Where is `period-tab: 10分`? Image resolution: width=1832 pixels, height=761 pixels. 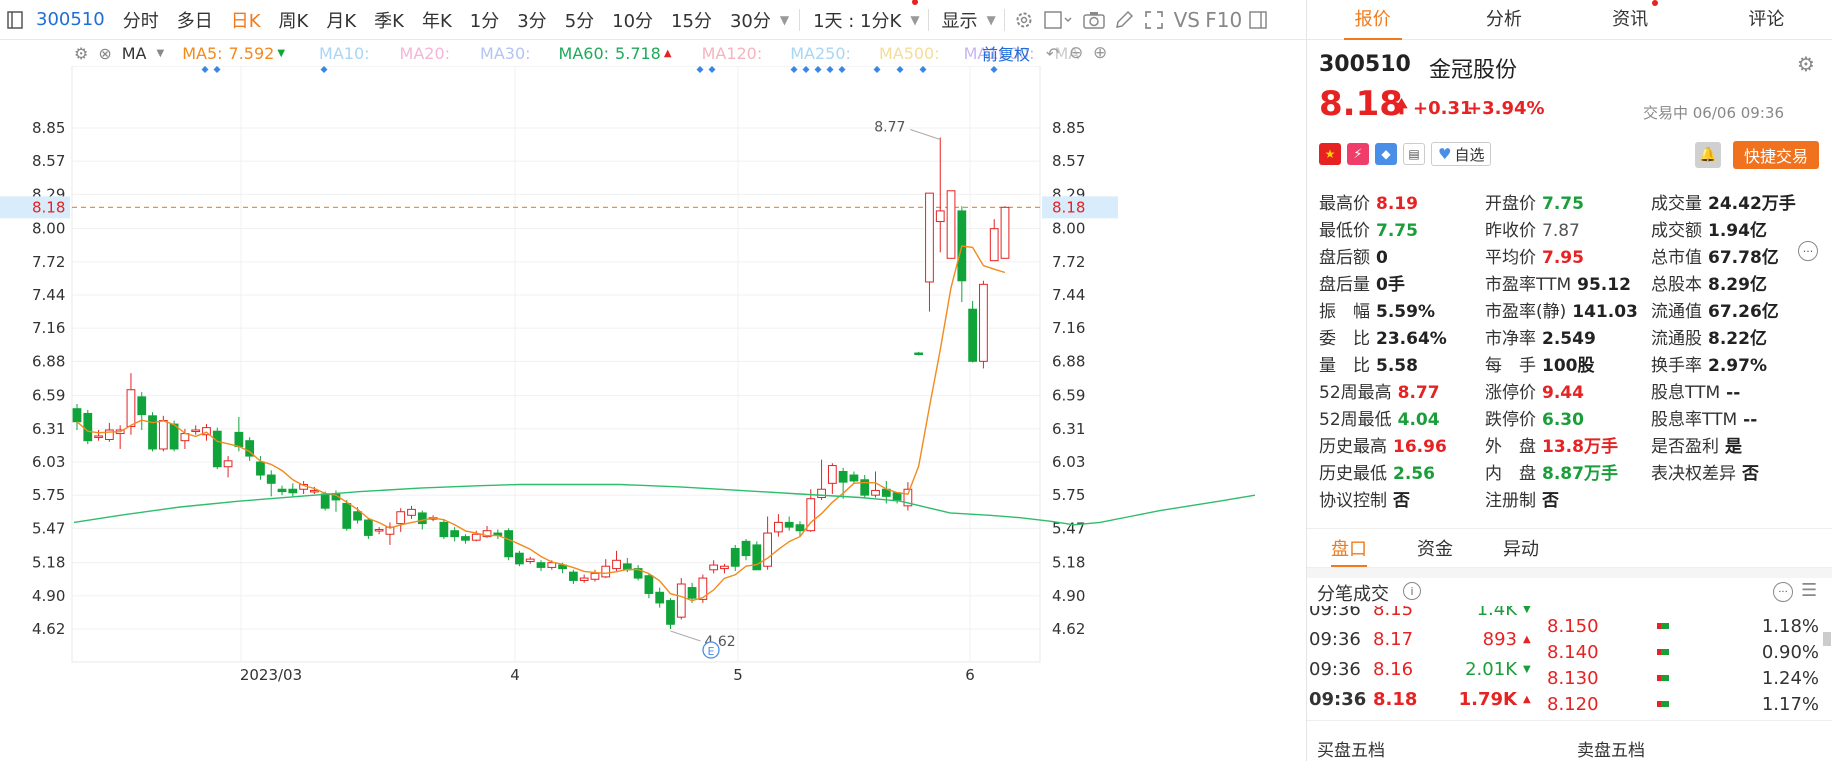
period-tab: 10分 is located at coordinates (632, 20).